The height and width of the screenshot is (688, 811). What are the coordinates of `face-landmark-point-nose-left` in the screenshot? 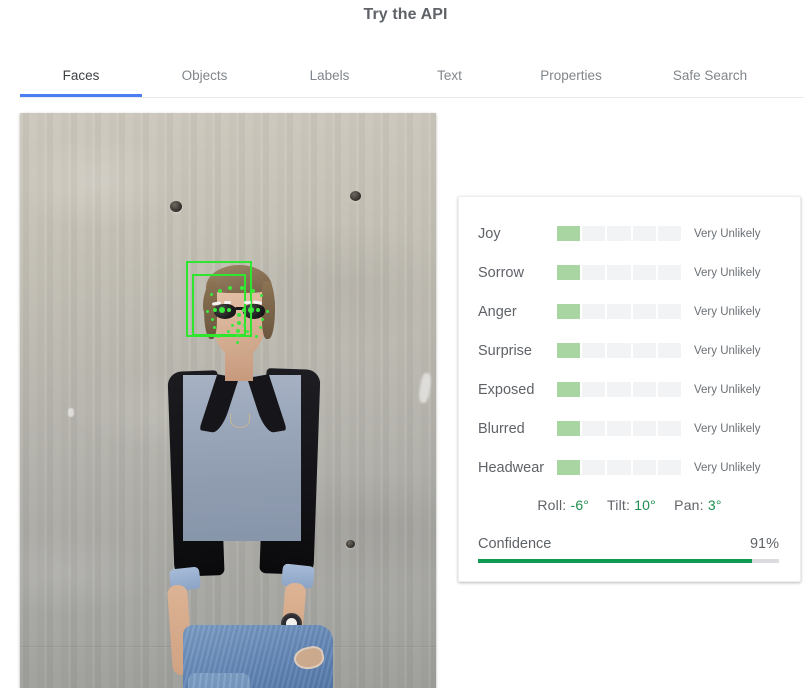 It's located at (232, 325).